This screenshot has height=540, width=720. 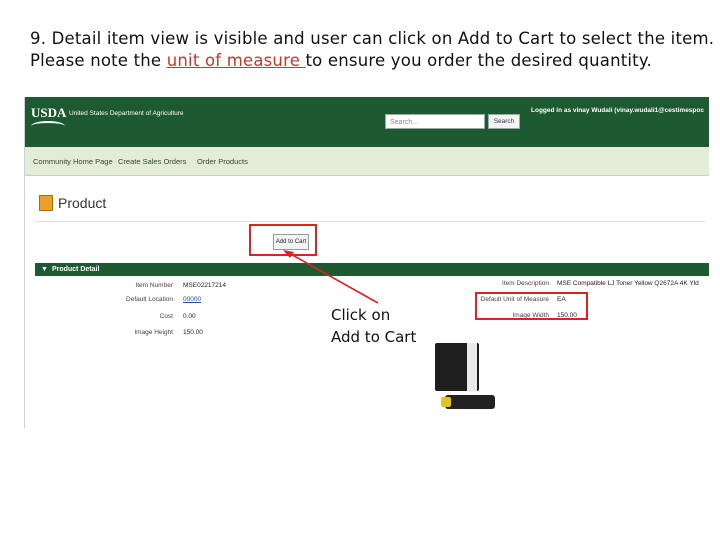 What do you see at coordinates (193, 332) in the screenshot?
I see `image-height-value: 150.00` at bounding box center [193, 332].